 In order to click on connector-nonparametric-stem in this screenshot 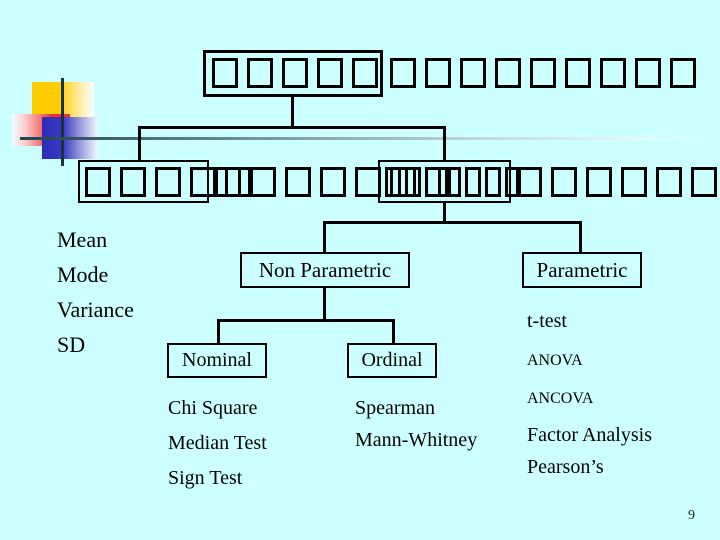, I will do `click(324, 303)`.